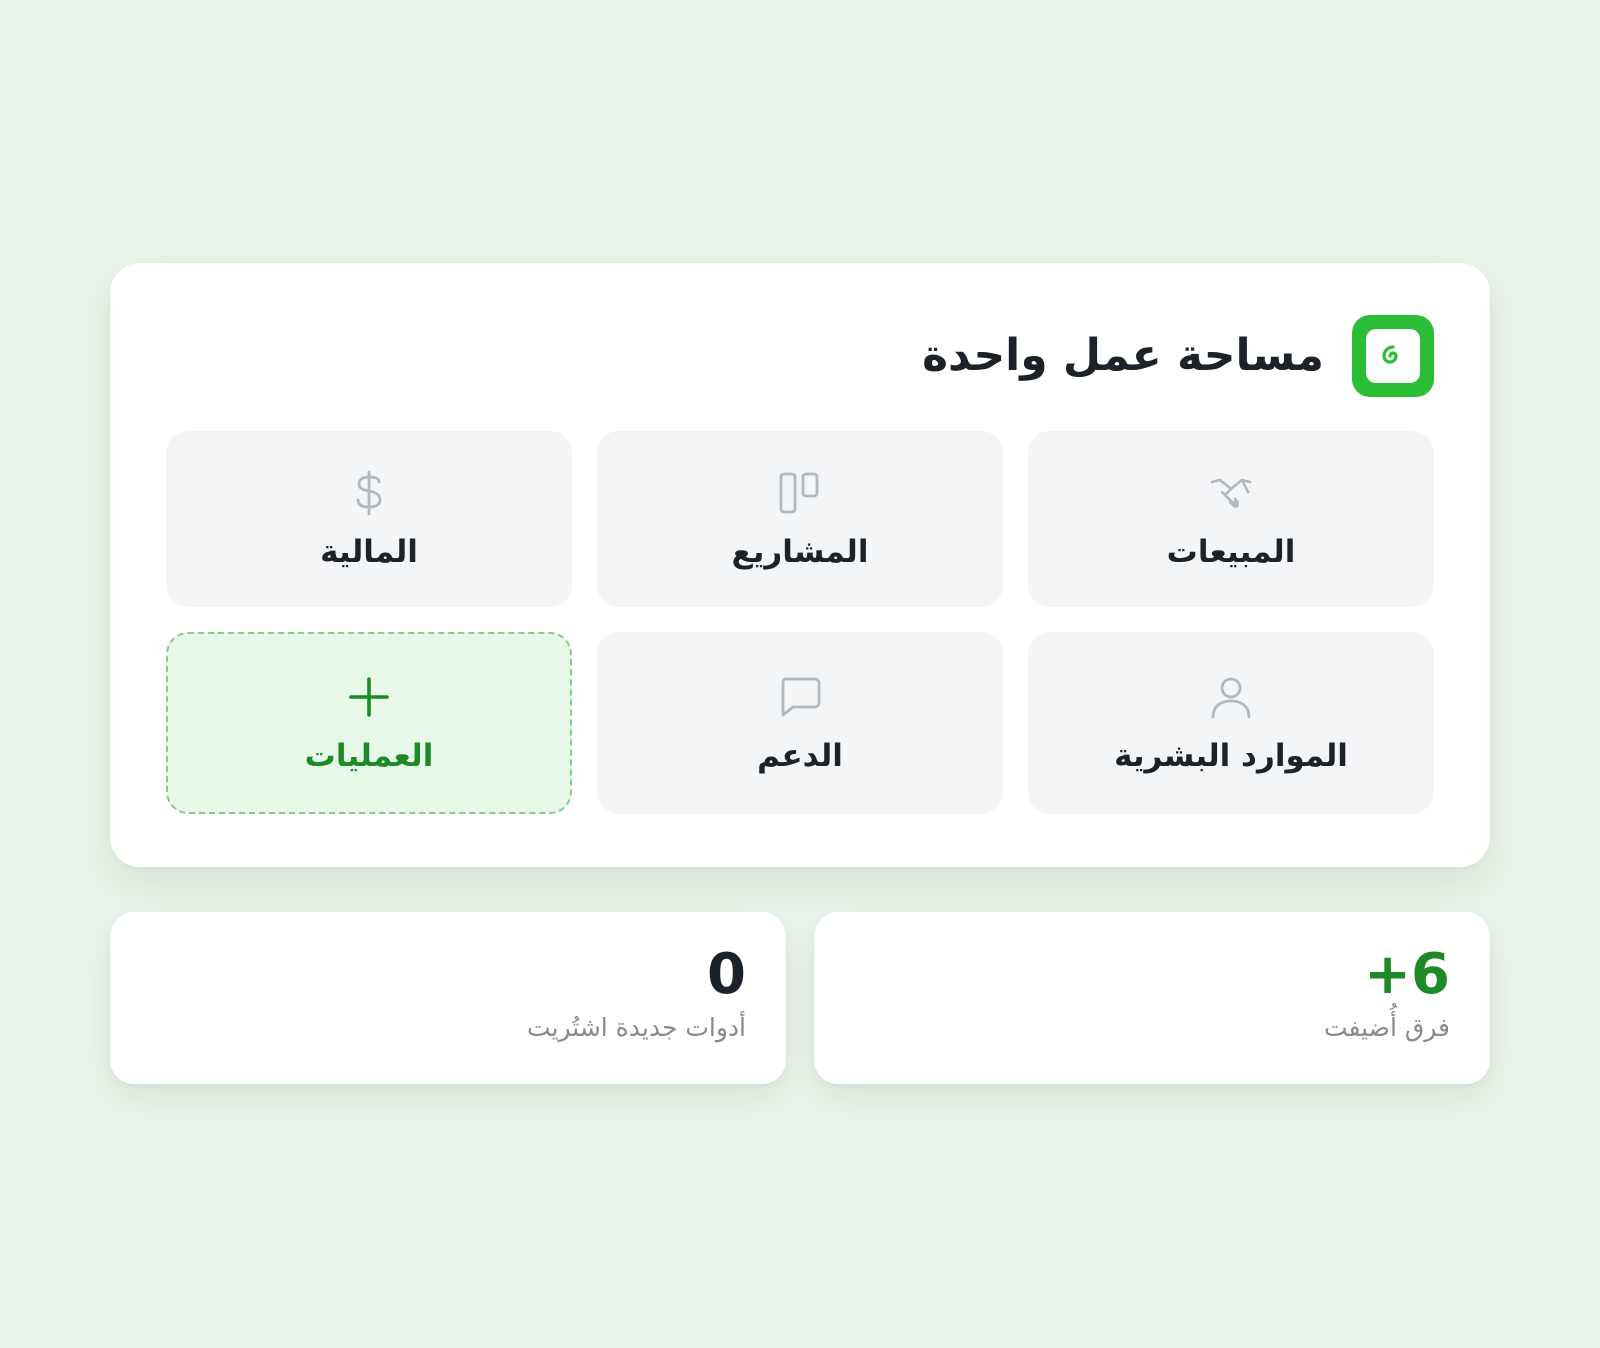  What do you see at coordinates (636, 1027) in the screenshot?
I see `stat-label: أدوات جديدة اشتُريت` at bounding box center [636, 1027].